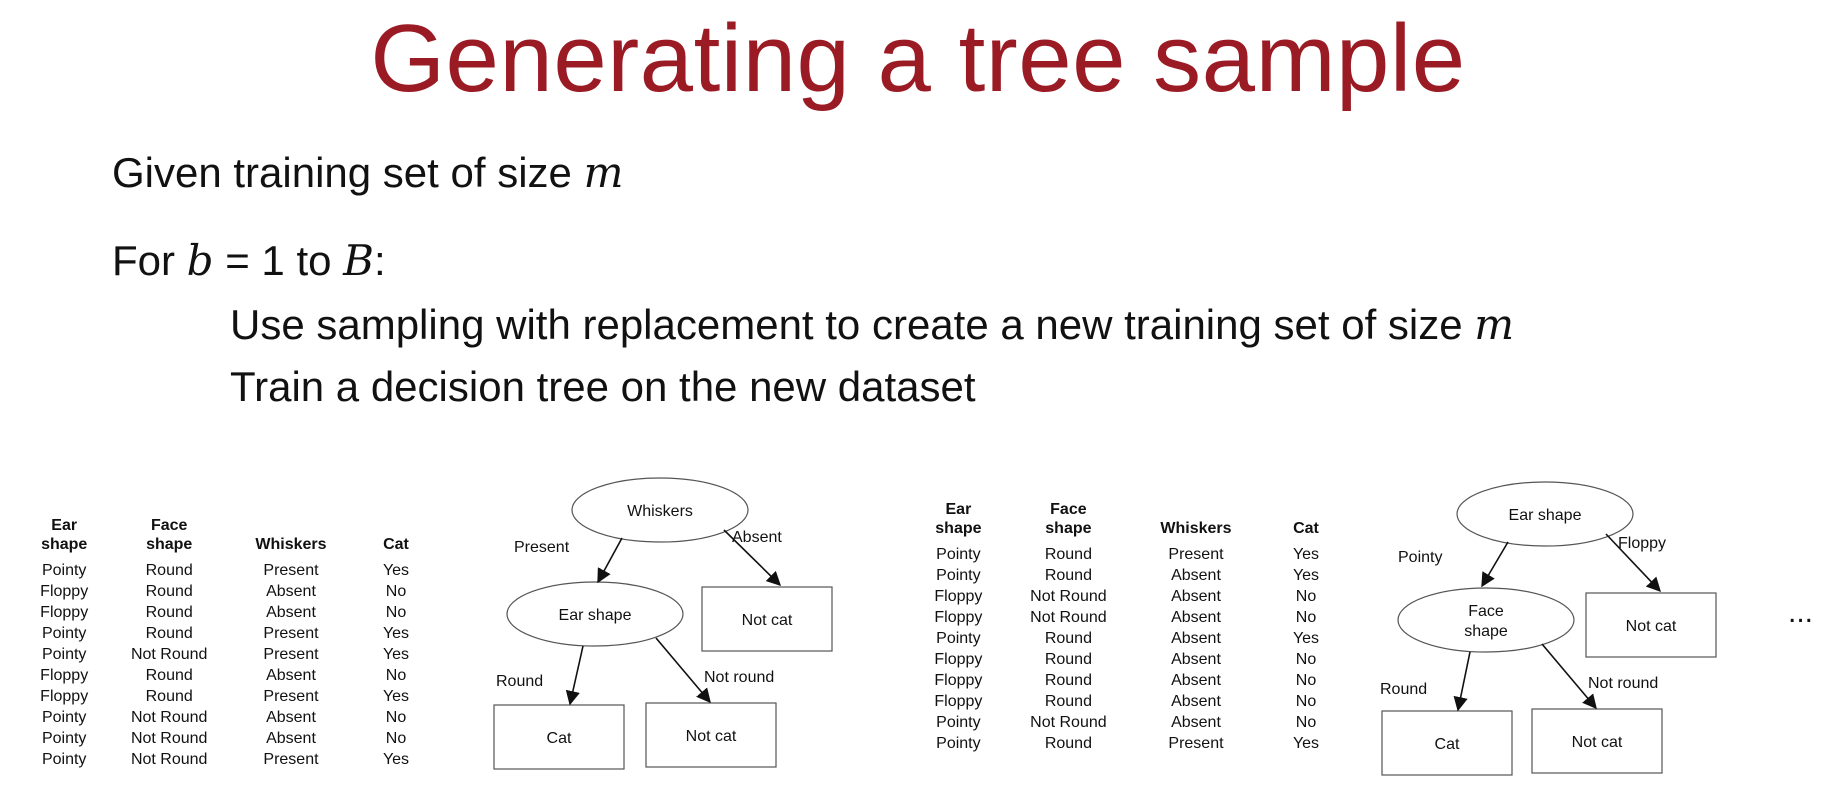  I want to click on for-loop-line: For b = 1 to B:, so click(249, 261).